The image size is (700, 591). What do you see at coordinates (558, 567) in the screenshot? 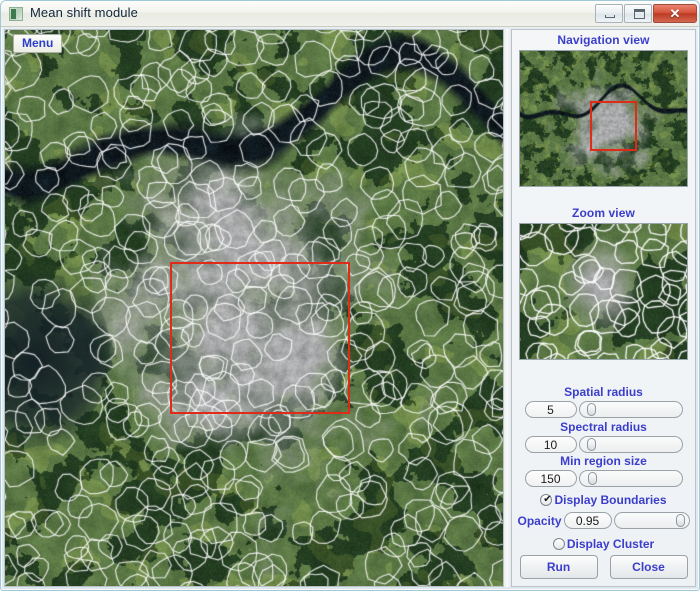
I see `run-button: Run` at bounding box center [558, 567].